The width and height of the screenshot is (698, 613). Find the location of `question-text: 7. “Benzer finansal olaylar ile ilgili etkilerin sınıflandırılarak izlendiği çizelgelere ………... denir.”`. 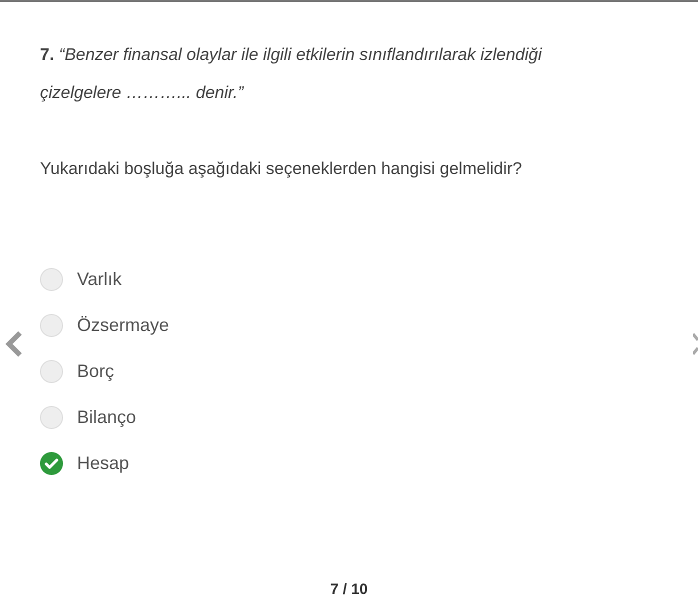

question-text: 7. “Benzer finansal olaylar ile ilgili etkilerin sınıflandırılarak izlendiği çizelgelere ………... denir.” is located at coordinates (292, 74).